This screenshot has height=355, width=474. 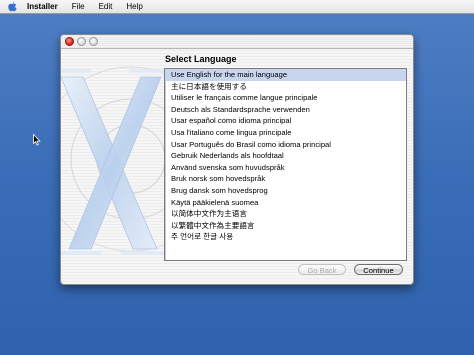 I want to click on continue-button: Continue, so click(x=378, y=269).